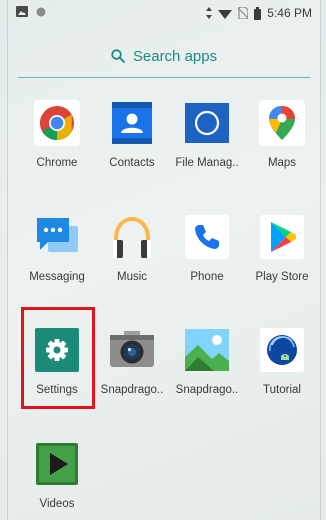 Image resolution: width=326 pixels, height=520 pixels. Describe the element at coordinates (22, 11) in the screenshot. I see `gallery-notification-icon` at that location.